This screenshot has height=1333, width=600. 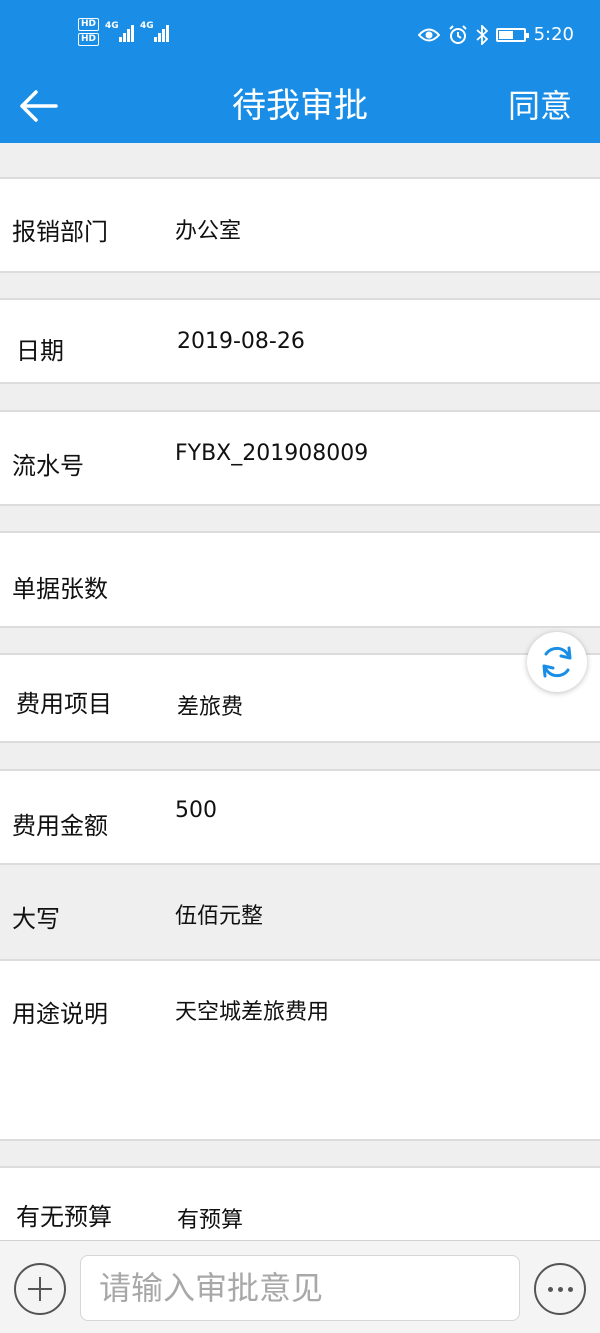 What do you see at coordinates (60, 826) in the screenshot?
I see `field-label: 费用金额` at bounding box center [60, 826].